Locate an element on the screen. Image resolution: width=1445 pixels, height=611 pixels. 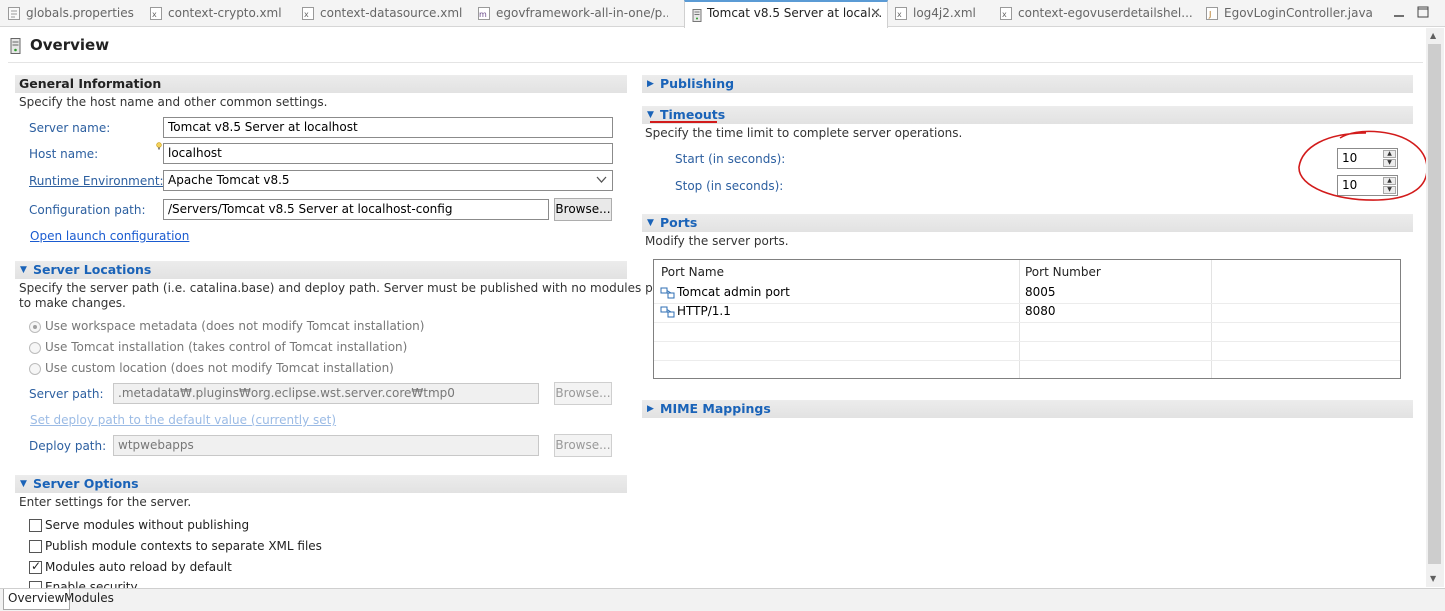
svg-text: J is located at coordinates (1209, 14).